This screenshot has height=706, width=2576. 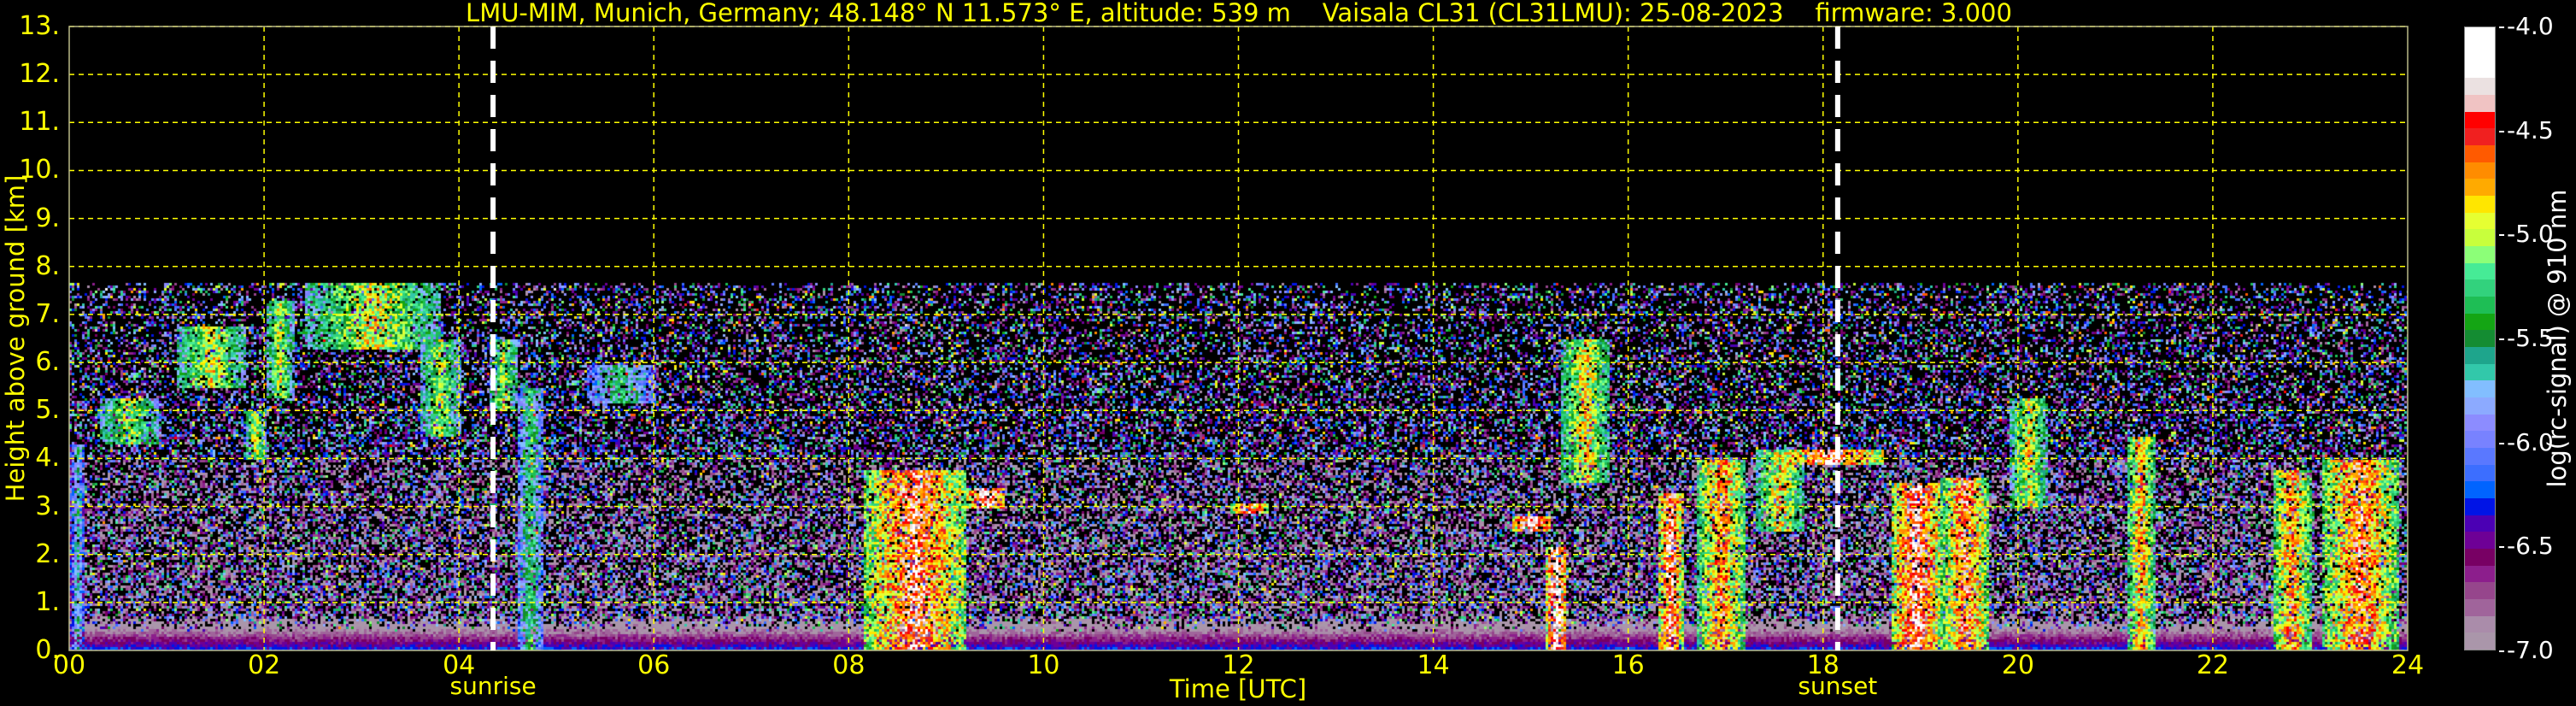 I want to click on y-tick-label: 12., so click(x=39, y=74).